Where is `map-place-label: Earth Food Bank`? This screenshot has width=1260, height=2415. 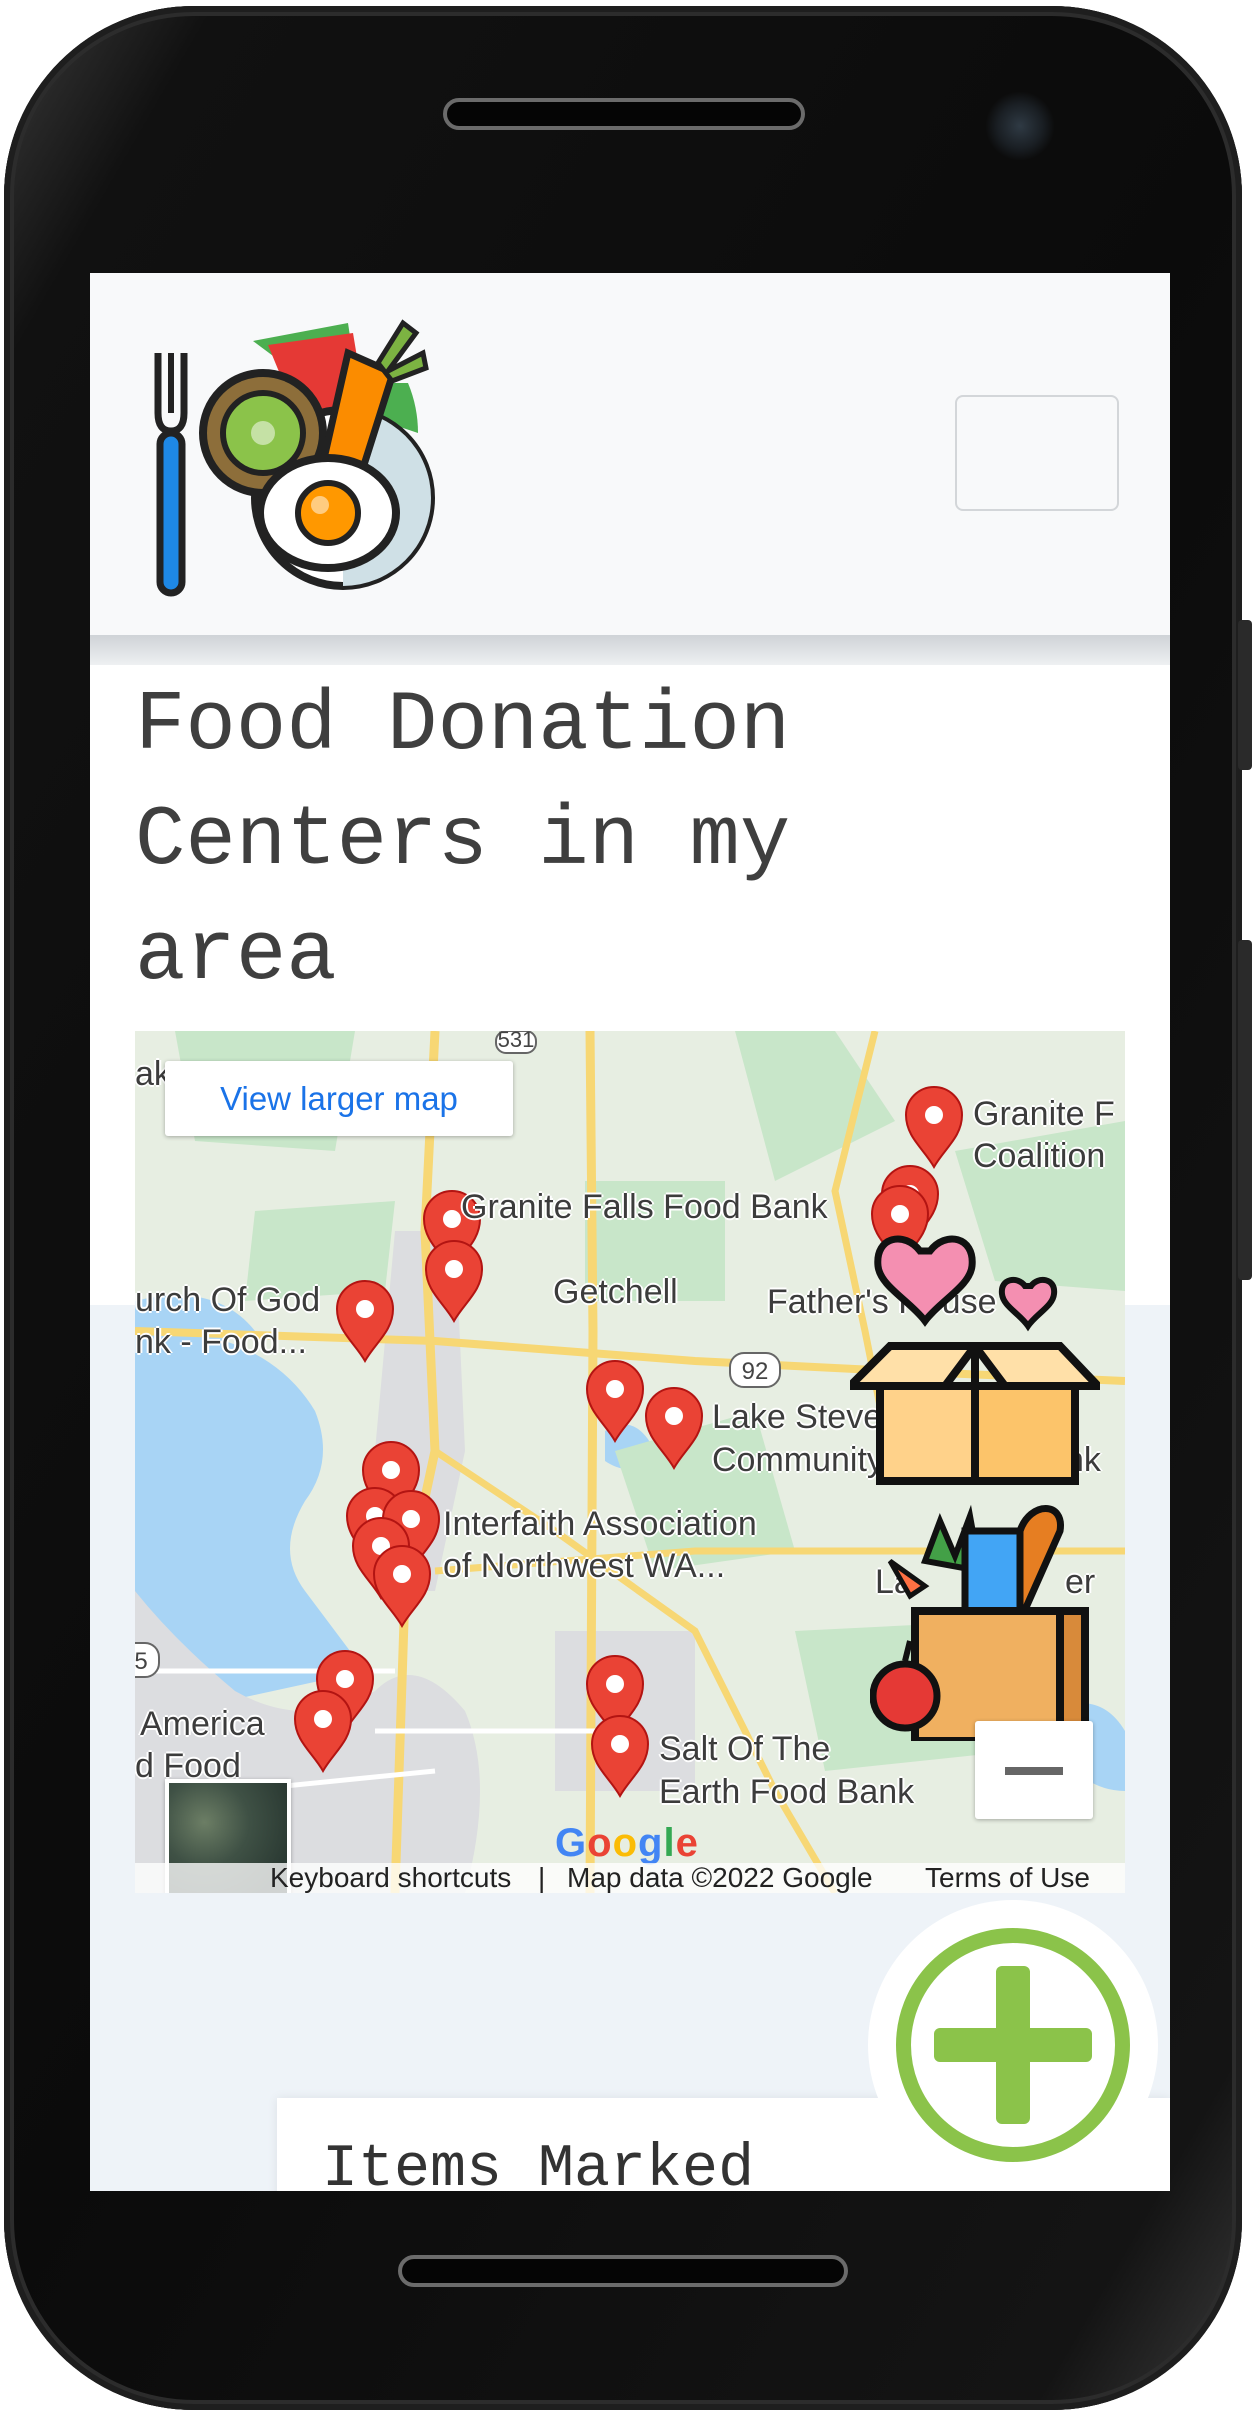
map-place-label: Earth Food Bank is located at coordinates (787, 1792).